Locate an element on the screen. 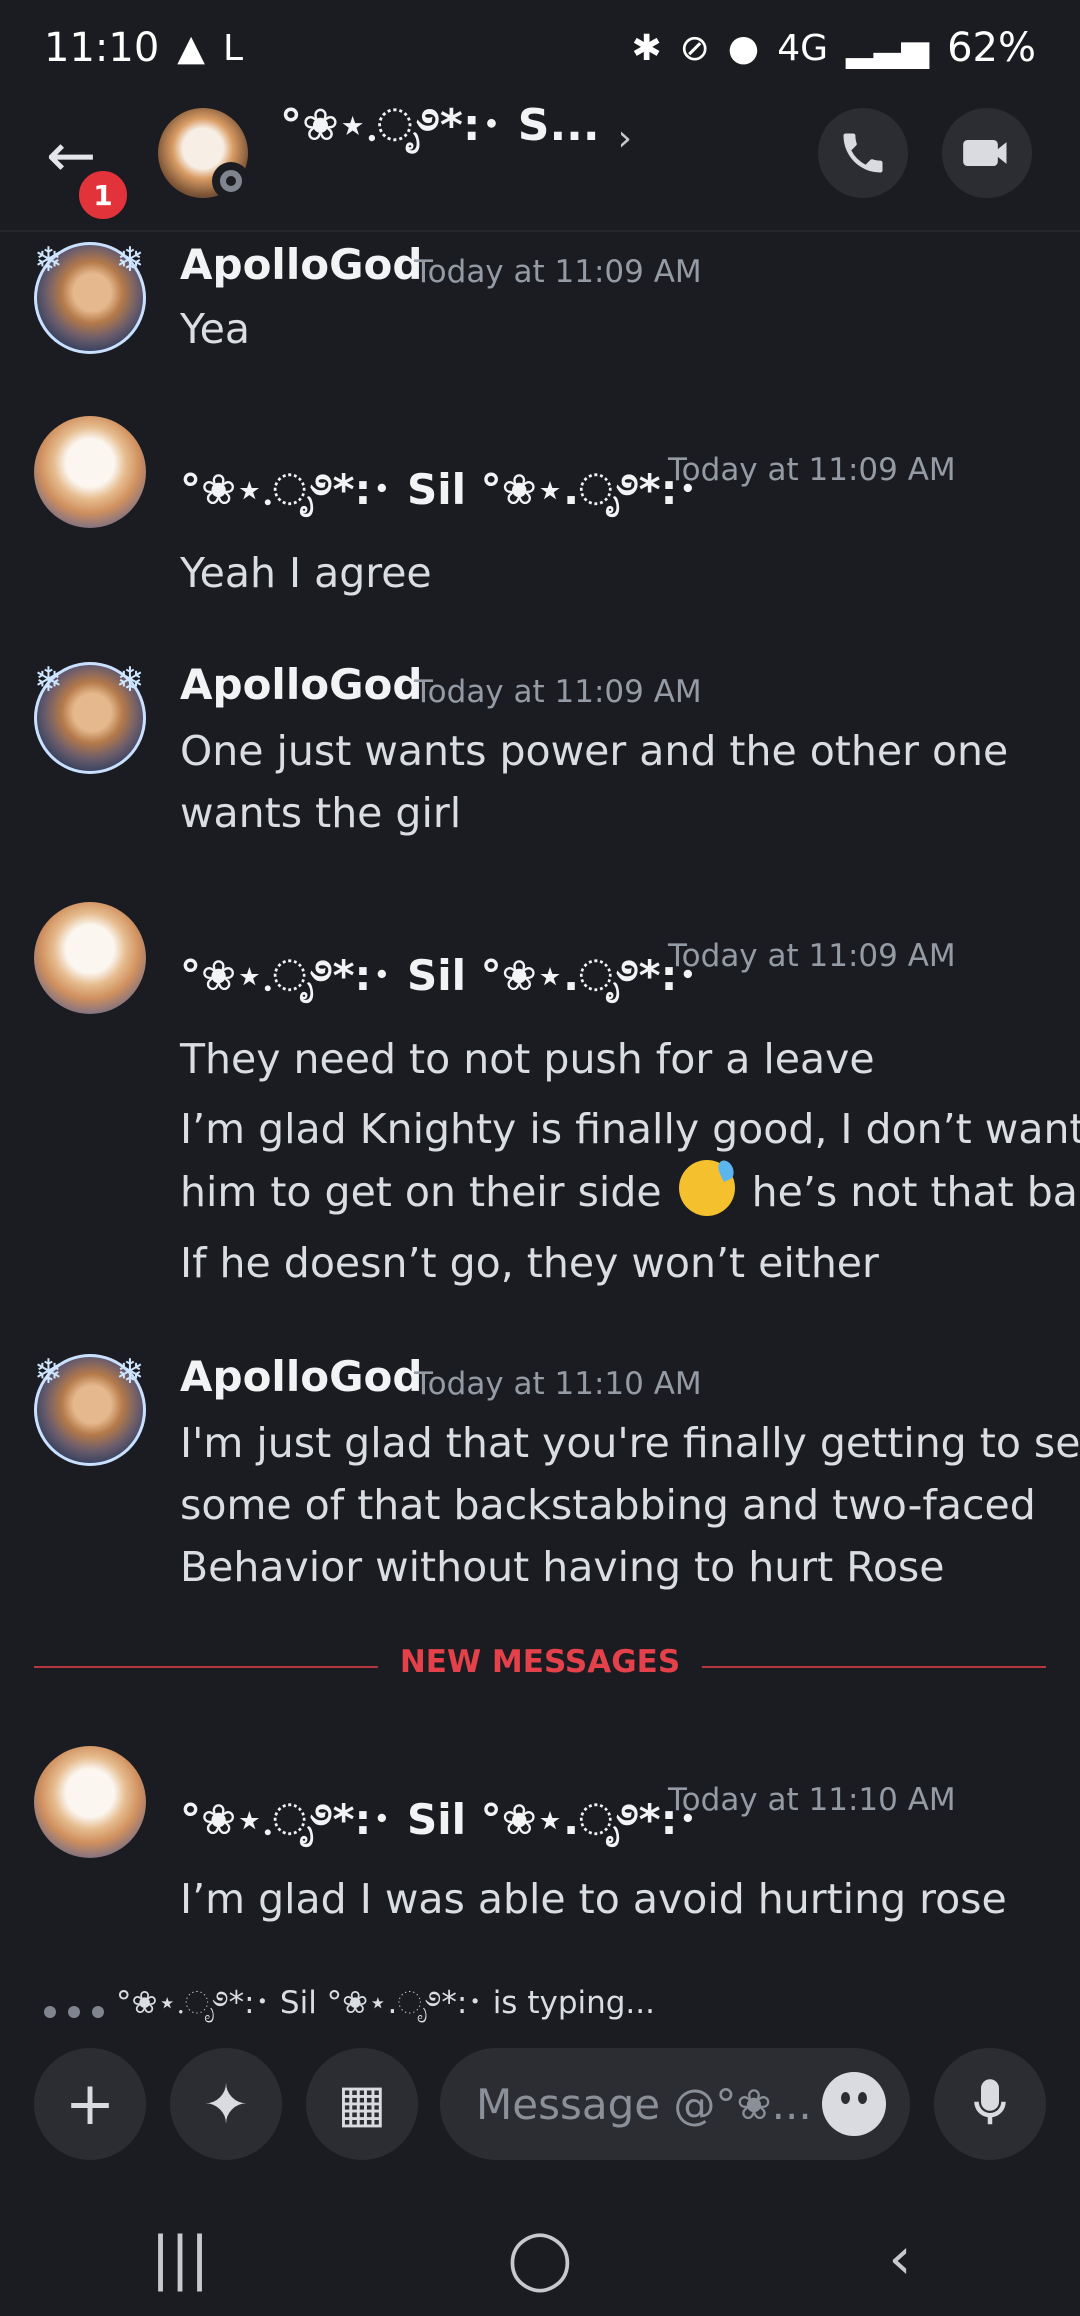 Image resolution: width=1080 pixels, height=2316 pixels. plus-icon: + is located at coordinates (90, 2104).